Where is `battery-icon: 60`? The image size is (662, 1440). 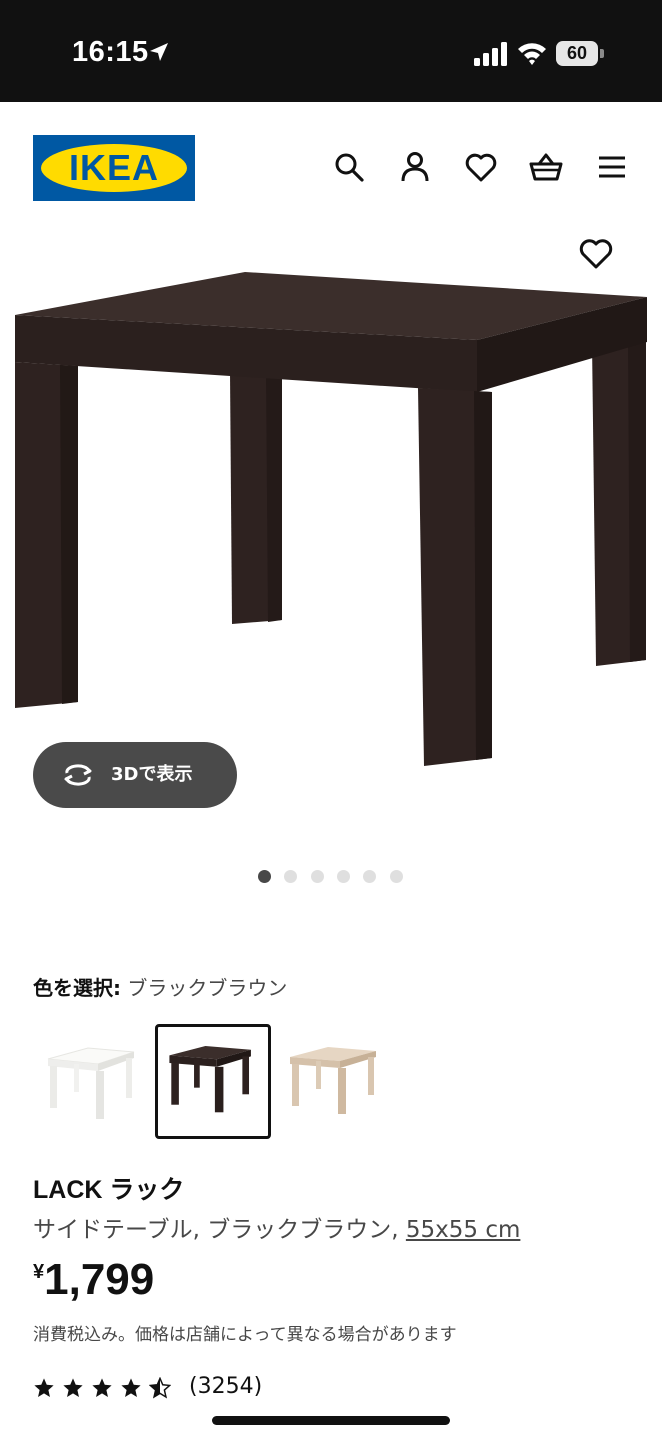 battery-icon: 60 is located at coordinates (580, 53).